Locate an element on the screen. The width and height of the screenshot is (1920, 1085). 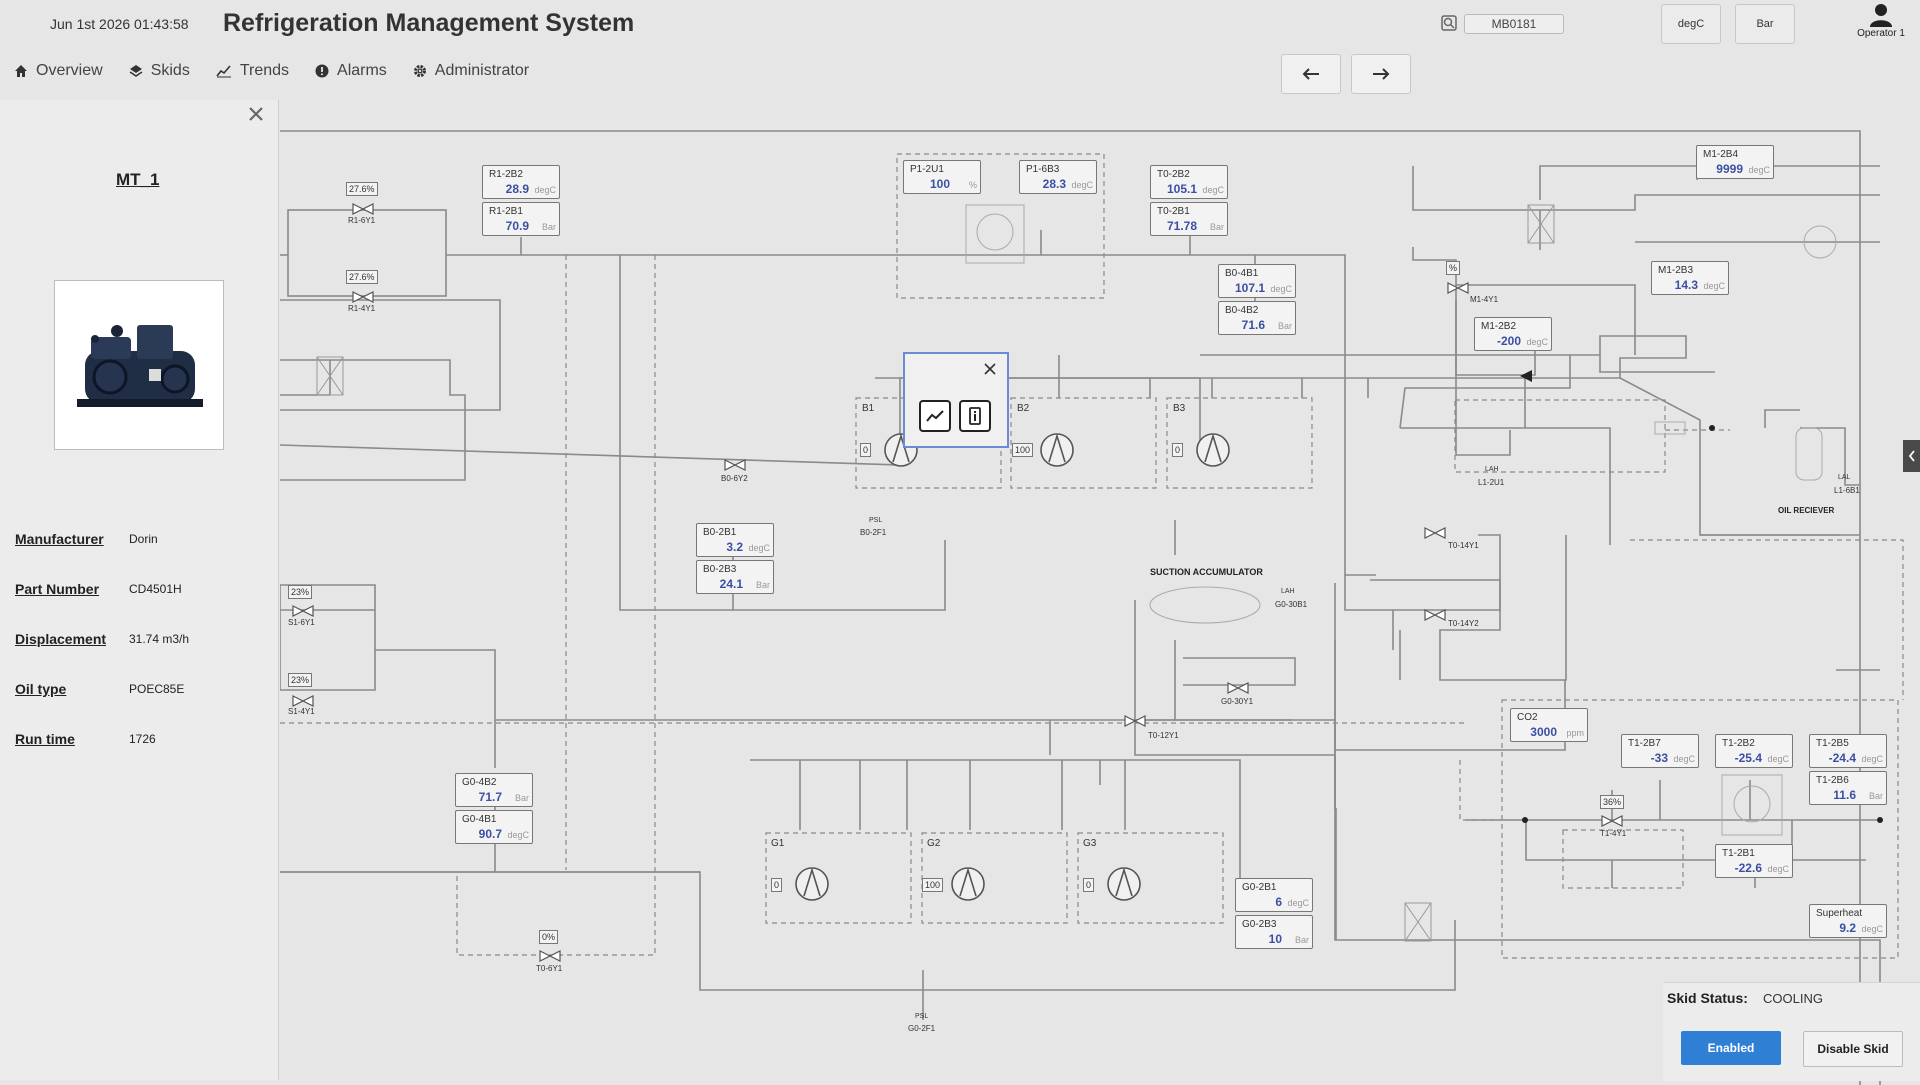
sensor-p1-2u1: P1-2U1 100% is located at coordinates (942, 177).